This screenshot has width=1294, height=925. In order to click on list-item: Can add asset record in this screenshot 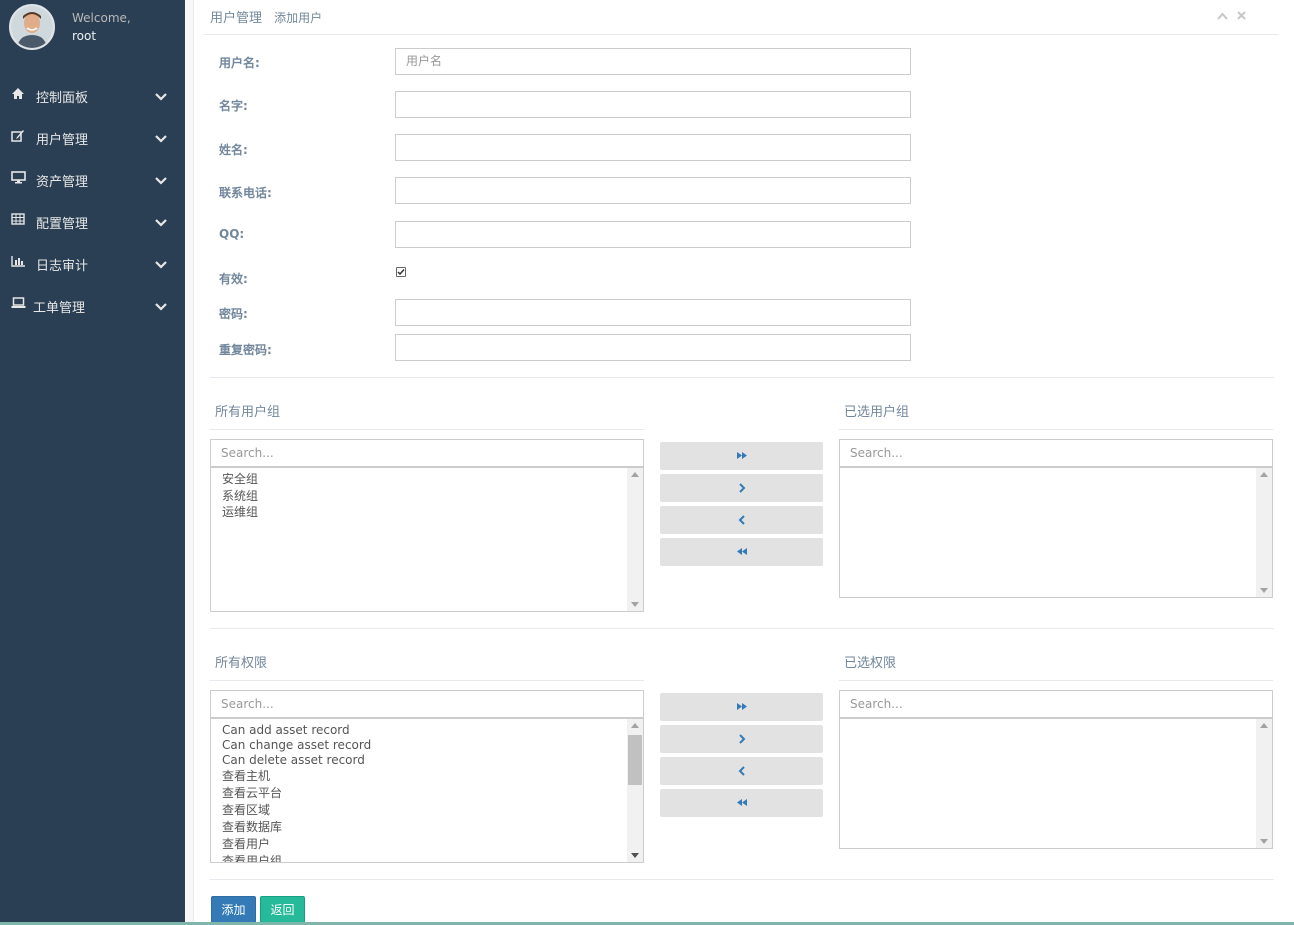, I will do `click(418, 730)`.